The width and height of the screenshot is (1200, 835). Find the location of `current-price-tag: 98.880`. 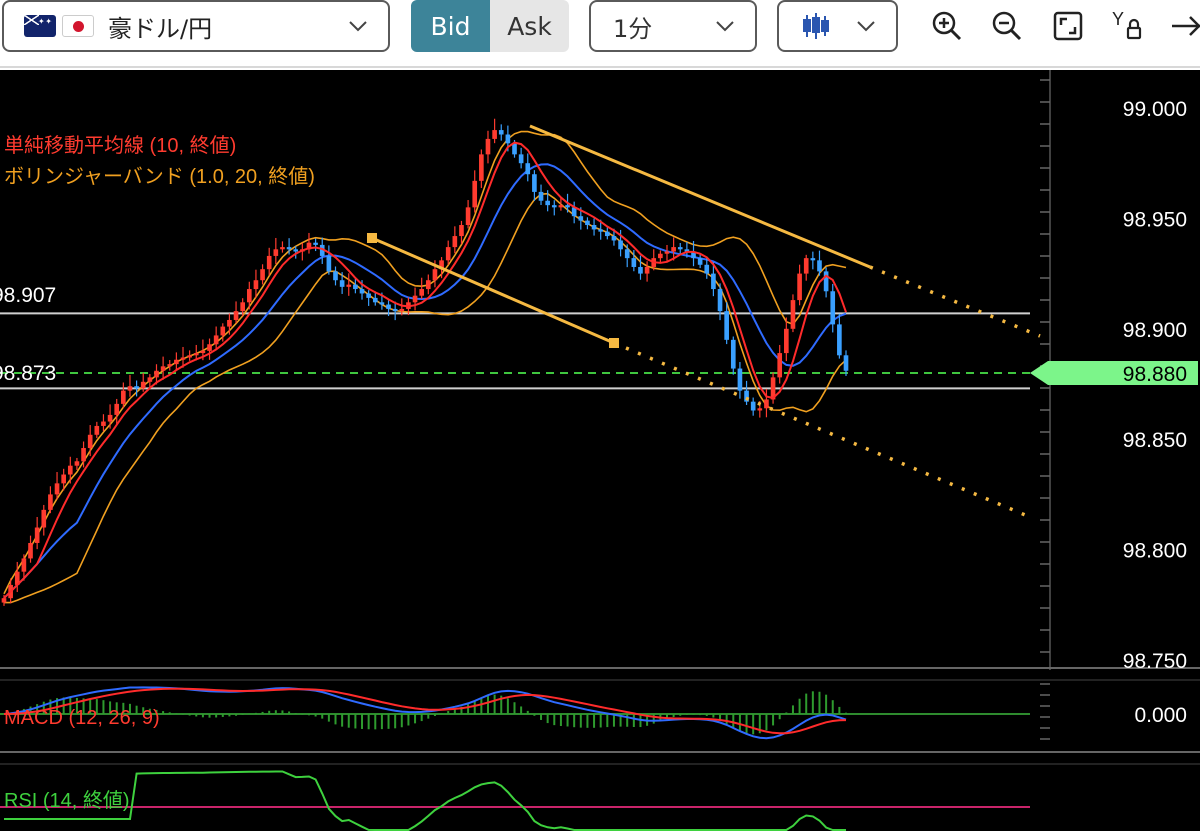

current-price-tag: 98.880 is located at coordinates (1114, 373).